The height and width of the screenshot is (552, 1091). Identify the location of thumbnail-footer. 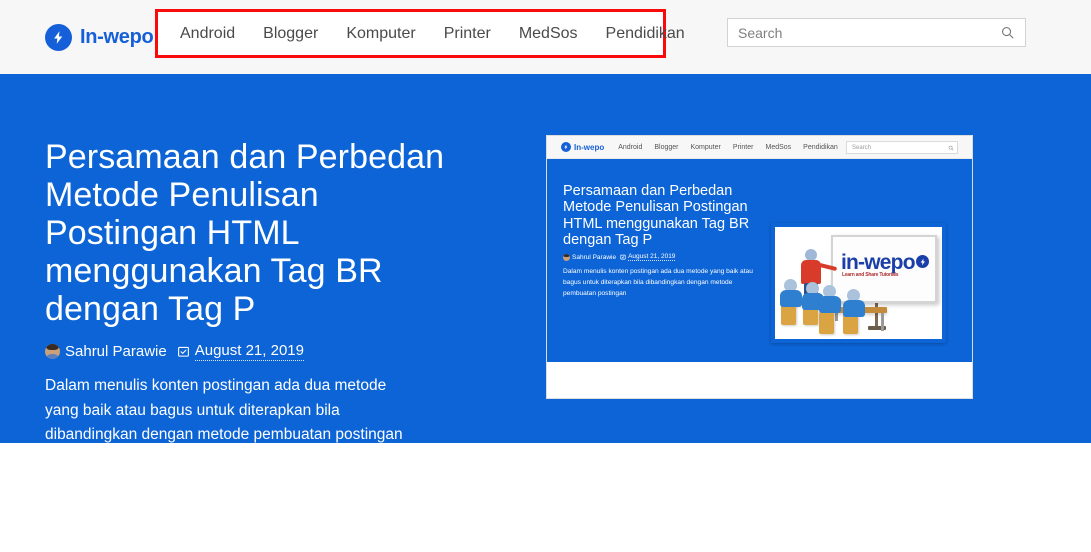
(759, 380).